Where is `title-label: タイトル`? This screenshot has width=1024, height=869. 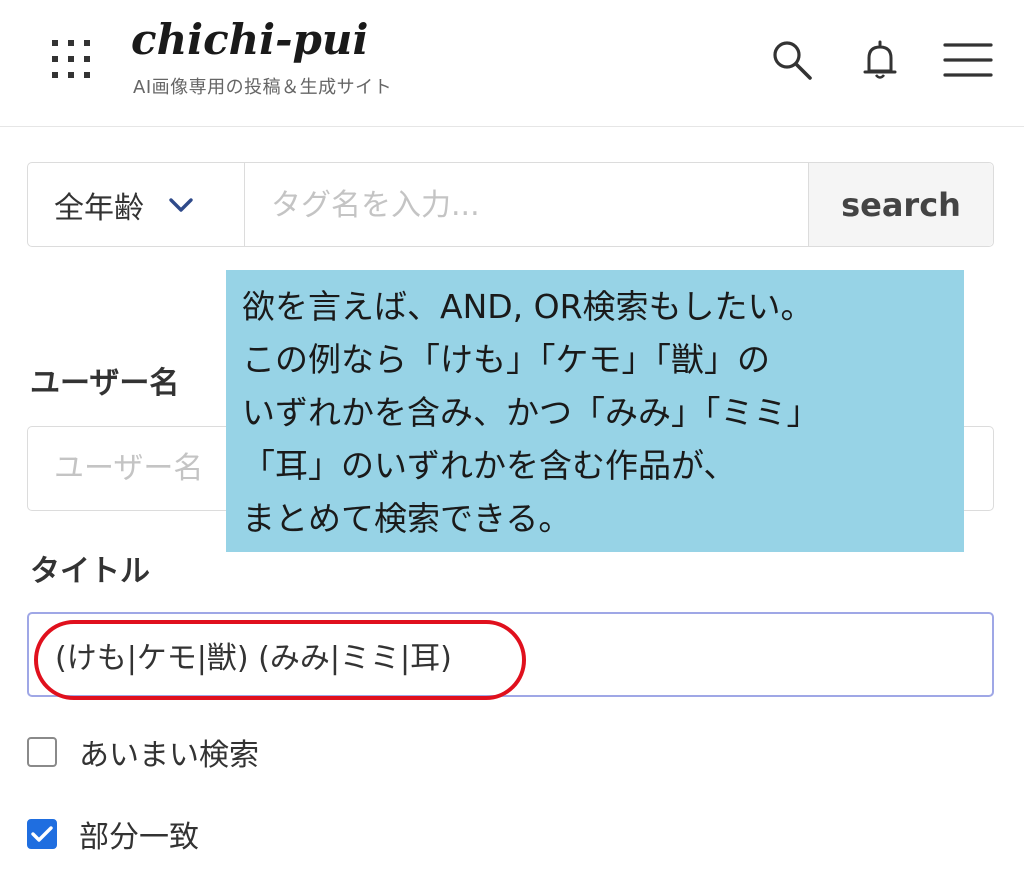
title-label: タイトル is located at coordinates (90, 571).